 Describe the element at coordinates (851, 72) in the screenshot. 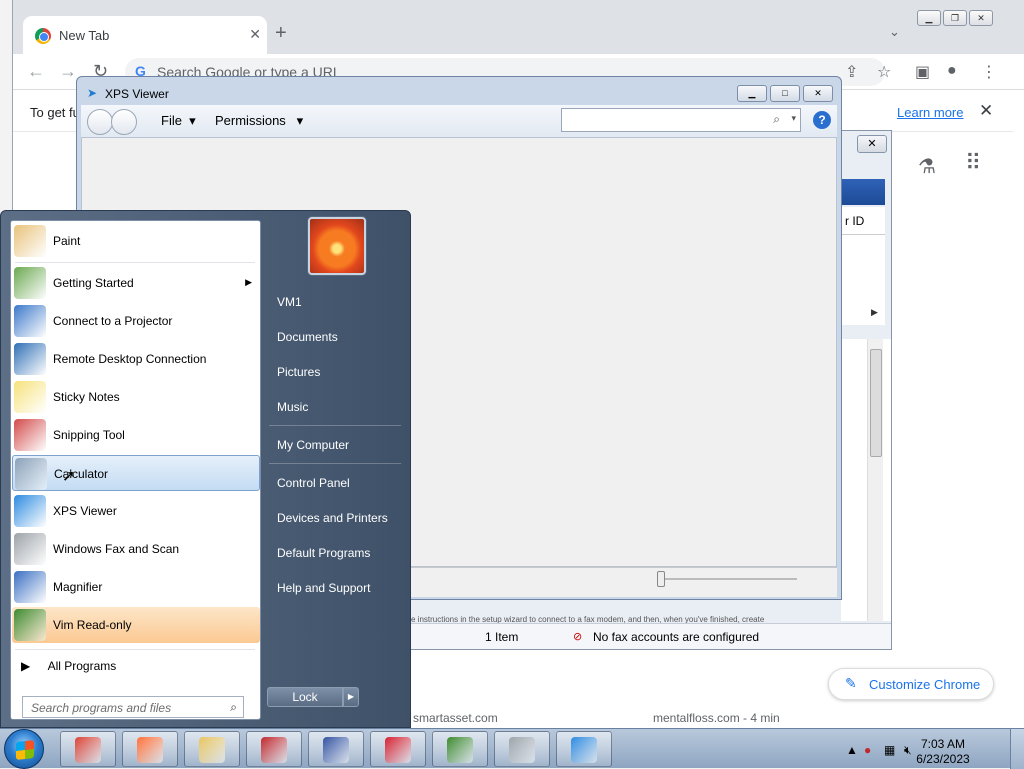

I see `share-icon: ⇪` at that location.